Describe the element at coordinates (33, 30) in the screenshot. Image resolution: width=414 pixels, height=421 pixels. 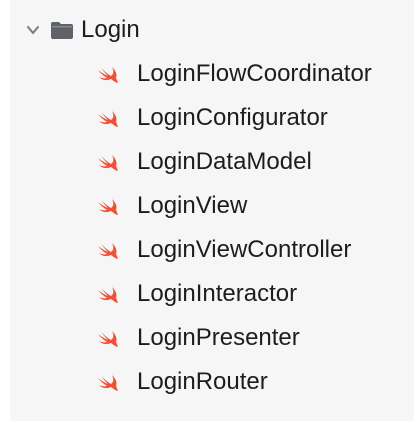
I see `chevron-down-icon` at that location.